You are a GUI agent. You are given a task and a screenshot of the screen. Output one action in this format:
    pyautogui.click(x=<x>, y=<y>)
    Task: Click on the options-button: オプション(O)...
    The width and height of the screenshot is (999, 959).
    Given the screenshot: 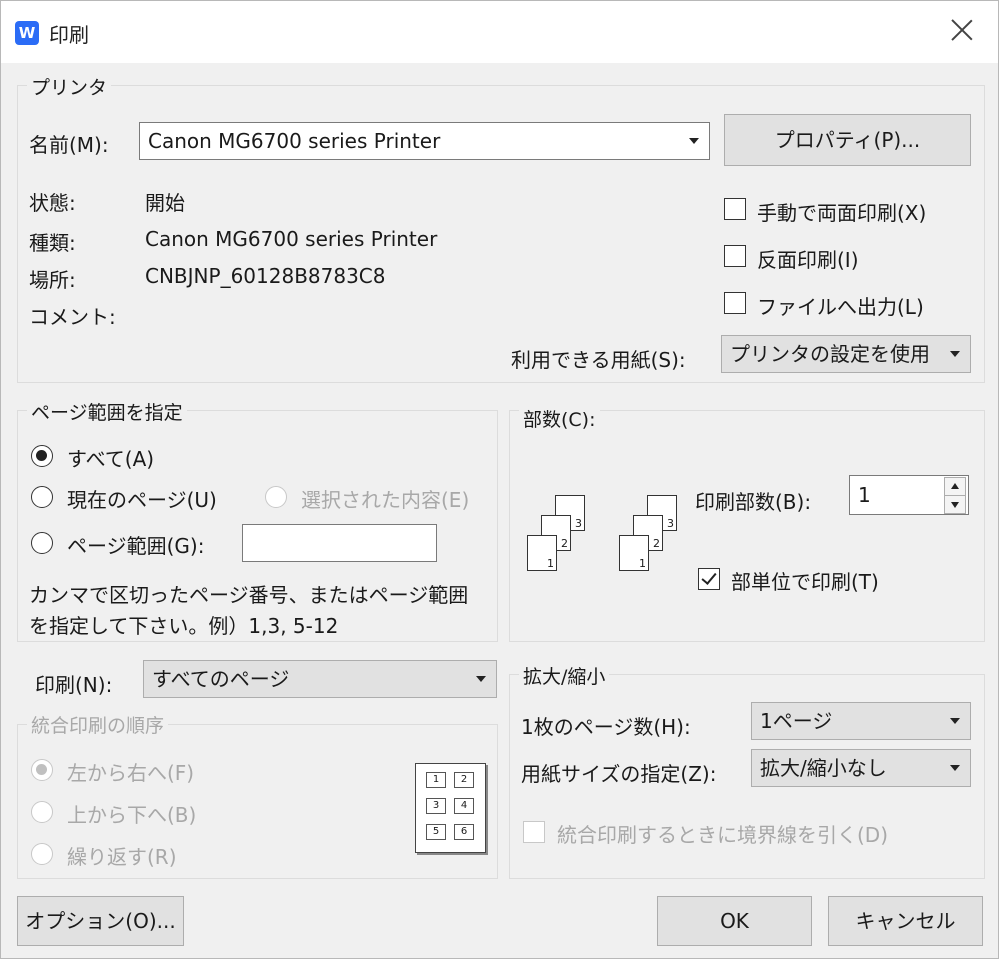 What is the action you would take?
    pyautogui.click(x=100, y=921)
    